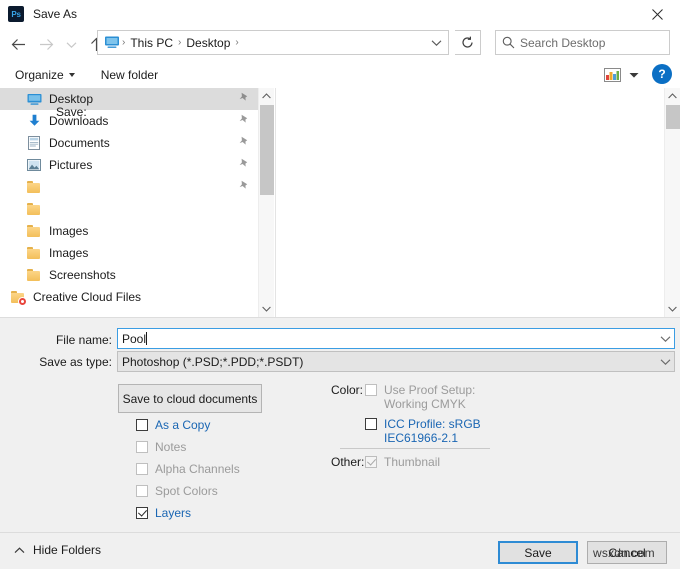 The image size is (680, 569). I want to click on checkbox-alpha-channels: Alpha Channels, so click(188, 469).